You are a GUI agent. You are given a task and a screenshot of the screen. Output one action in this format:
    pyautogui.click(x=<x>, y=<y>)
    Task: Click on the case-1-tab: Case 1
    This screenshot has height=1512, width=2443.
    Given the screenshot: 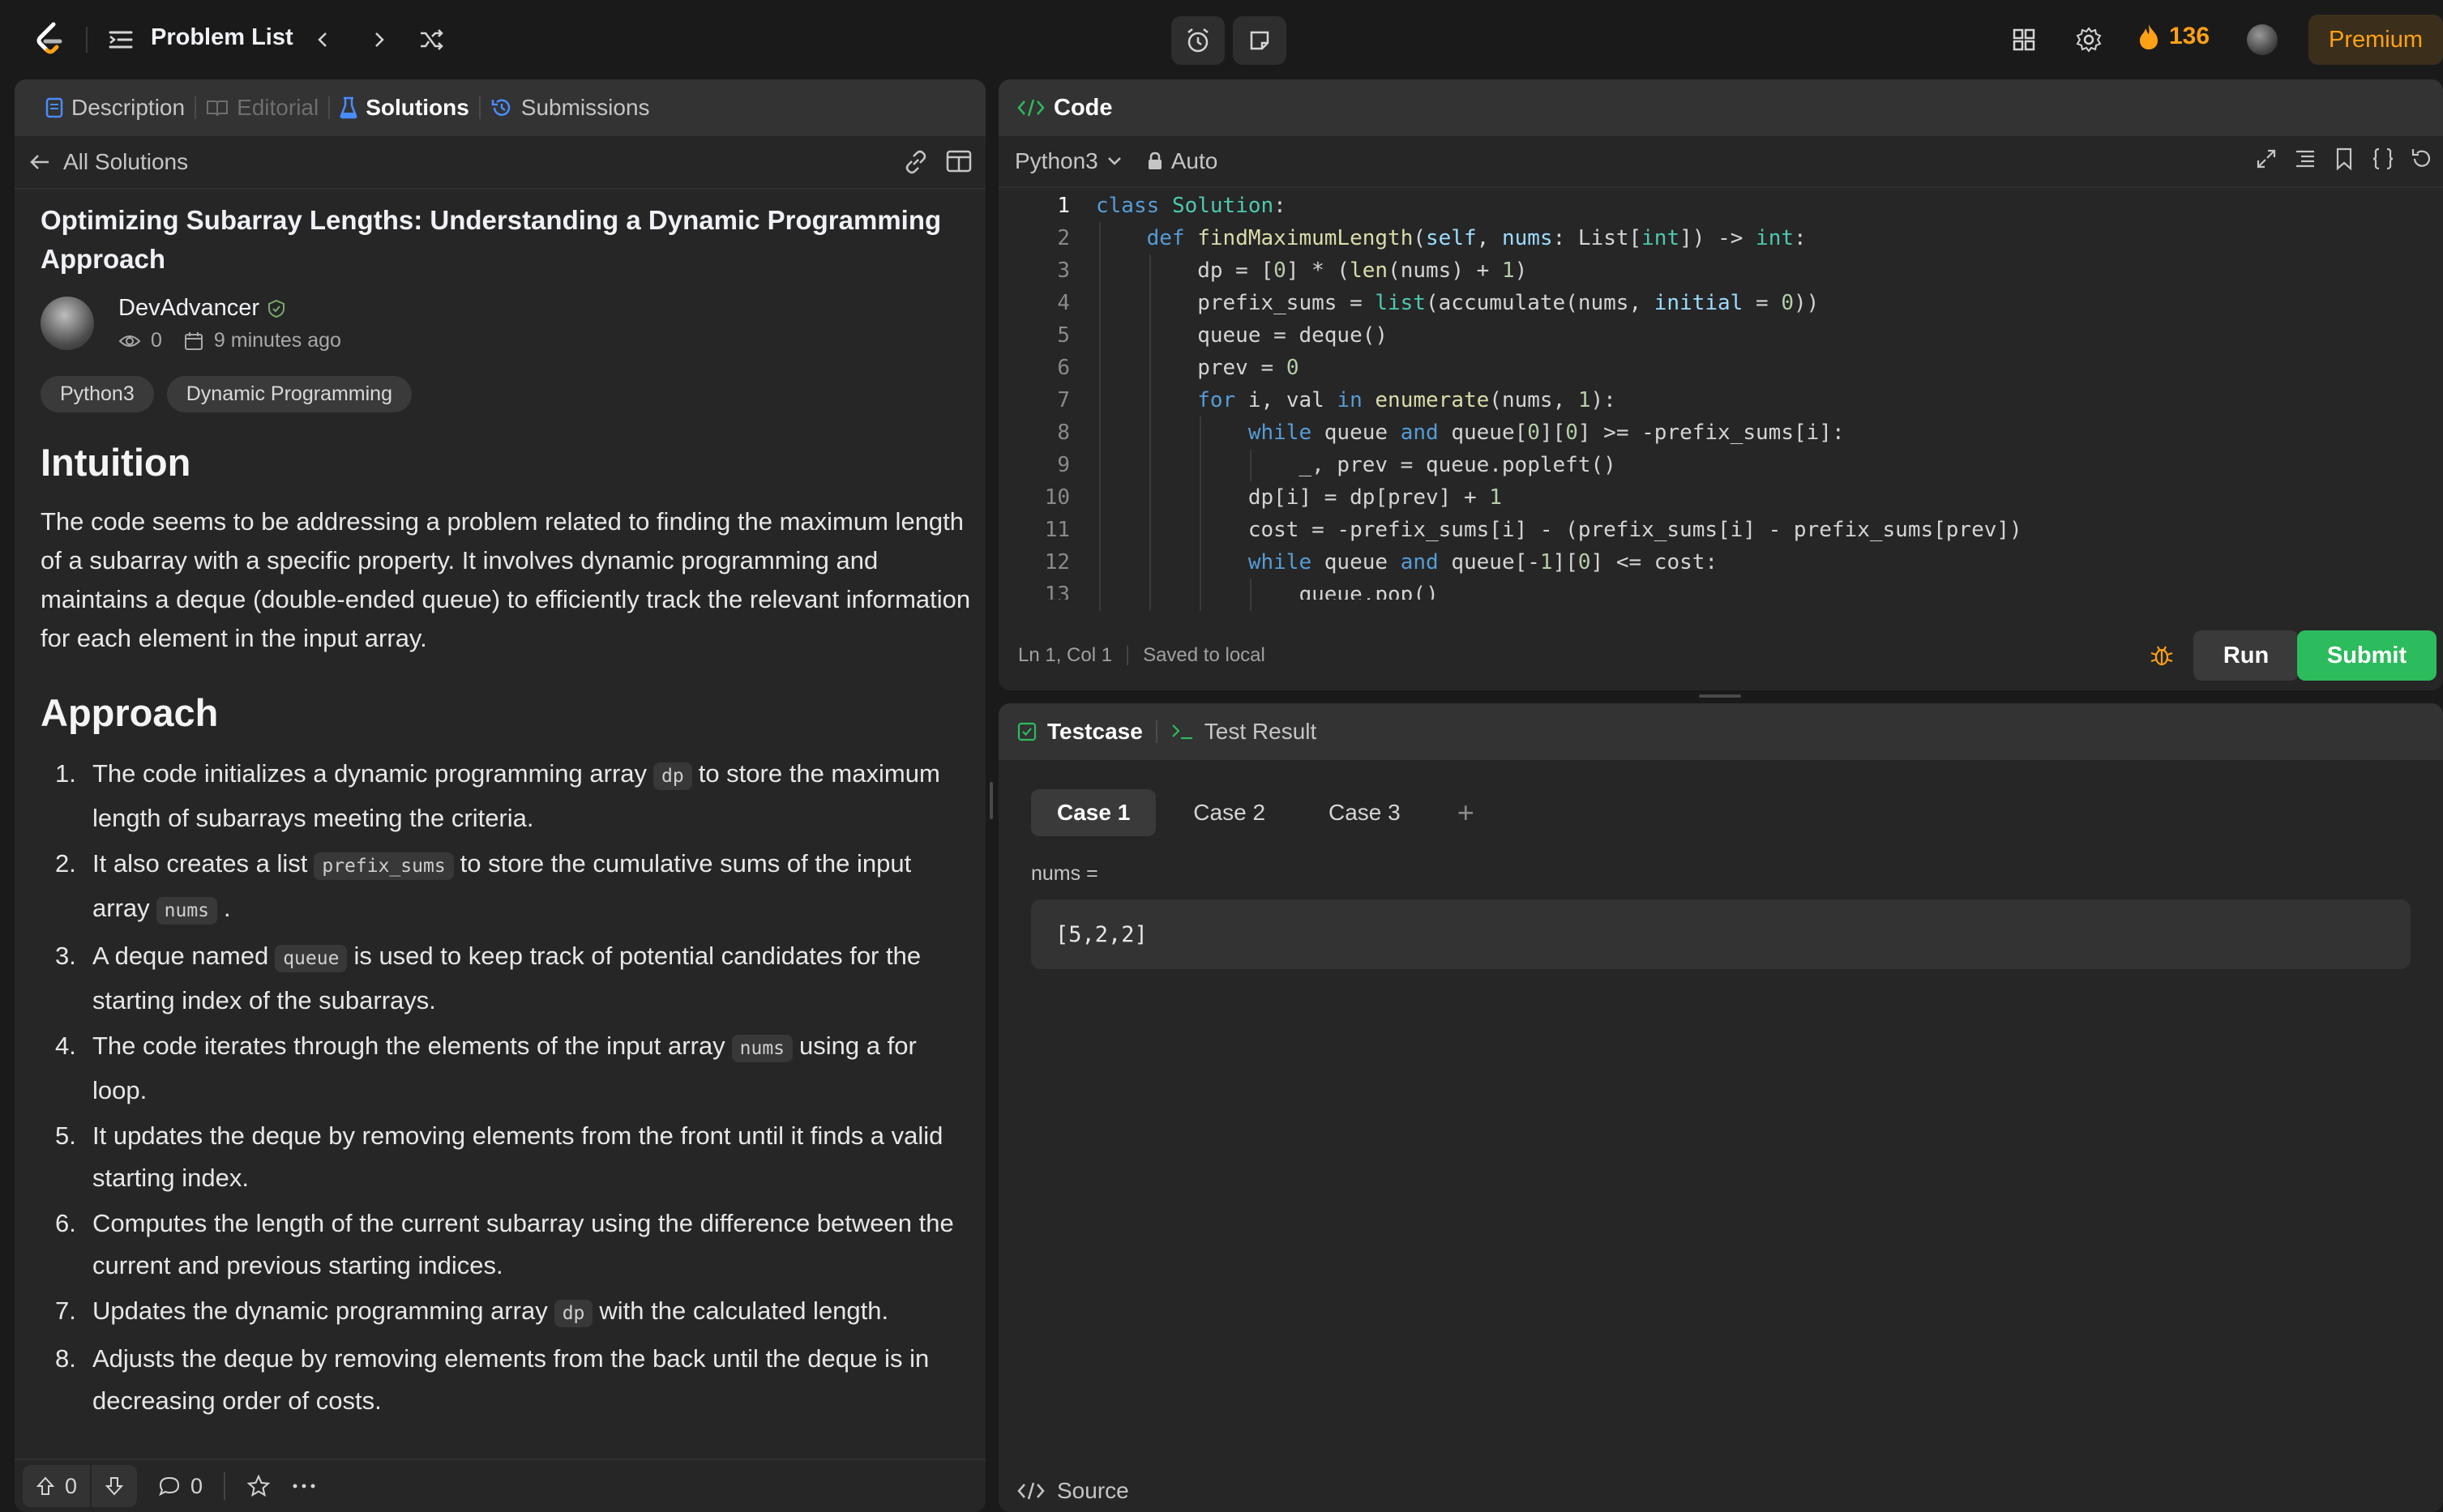 What is the action you would take?
    pyautogui.click(x=1094, y=813)
    